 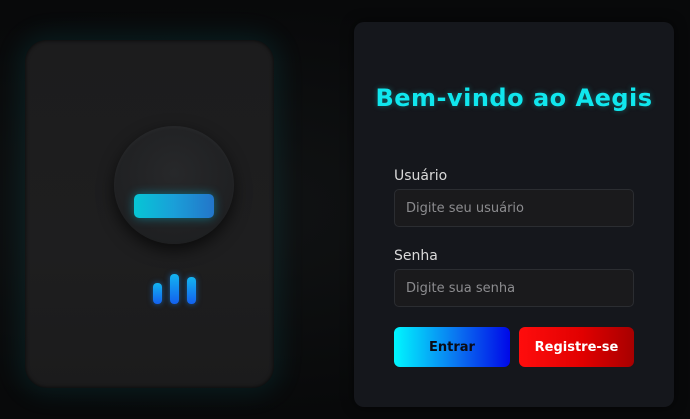 What do you see at coordinates (514, 288) in the screenshot?
I see `password-input` at bounding box center [514, 288].